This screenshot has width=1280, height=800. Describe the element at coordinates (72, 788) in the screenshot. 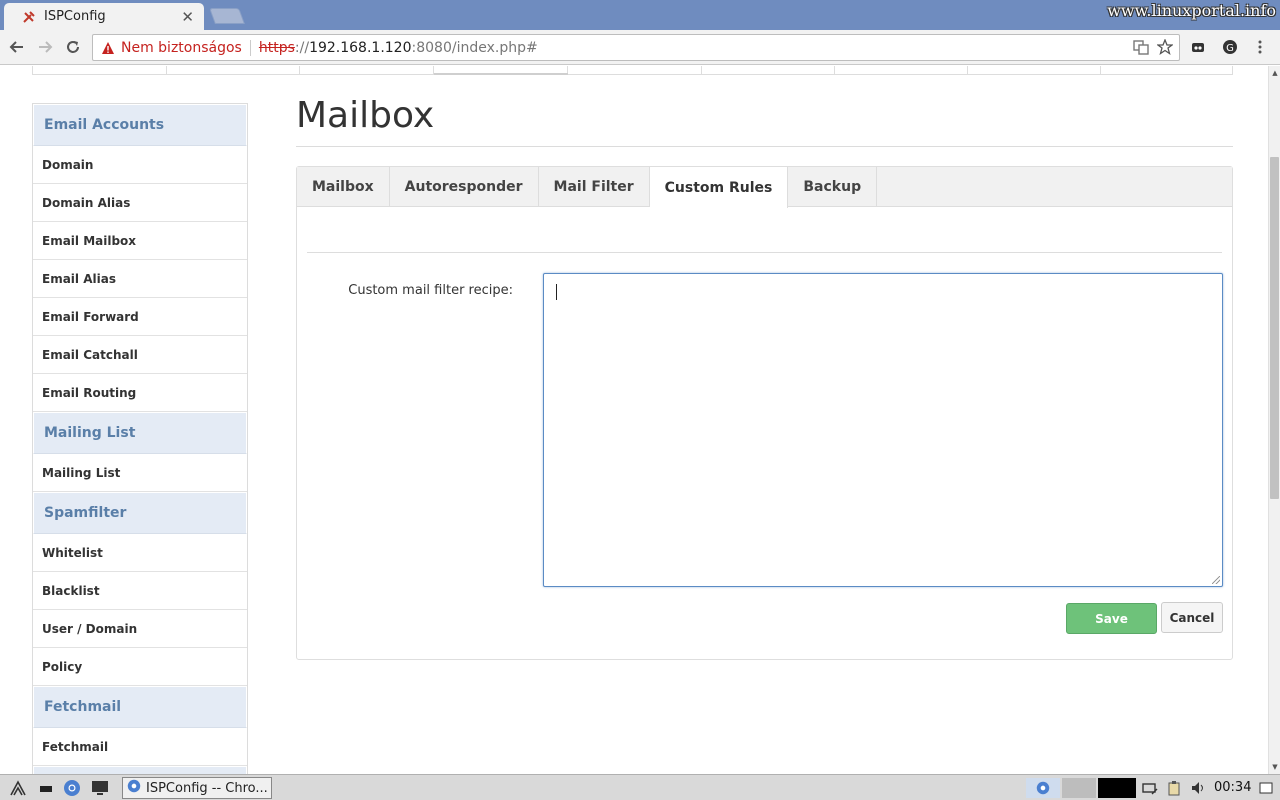

I see `chrome-launcher-icon` at that location.